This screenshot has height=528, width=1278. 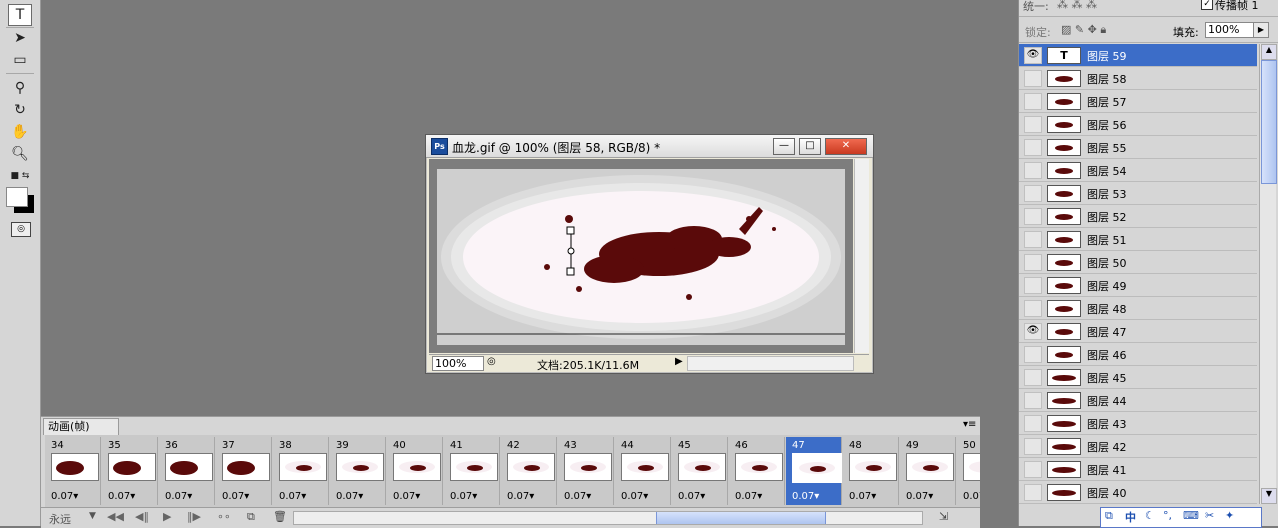 What do you see at coordinates (251, 517) in the screenshot?
I see `new-frame-icon: ⧉` at bounding box center [251, 517].